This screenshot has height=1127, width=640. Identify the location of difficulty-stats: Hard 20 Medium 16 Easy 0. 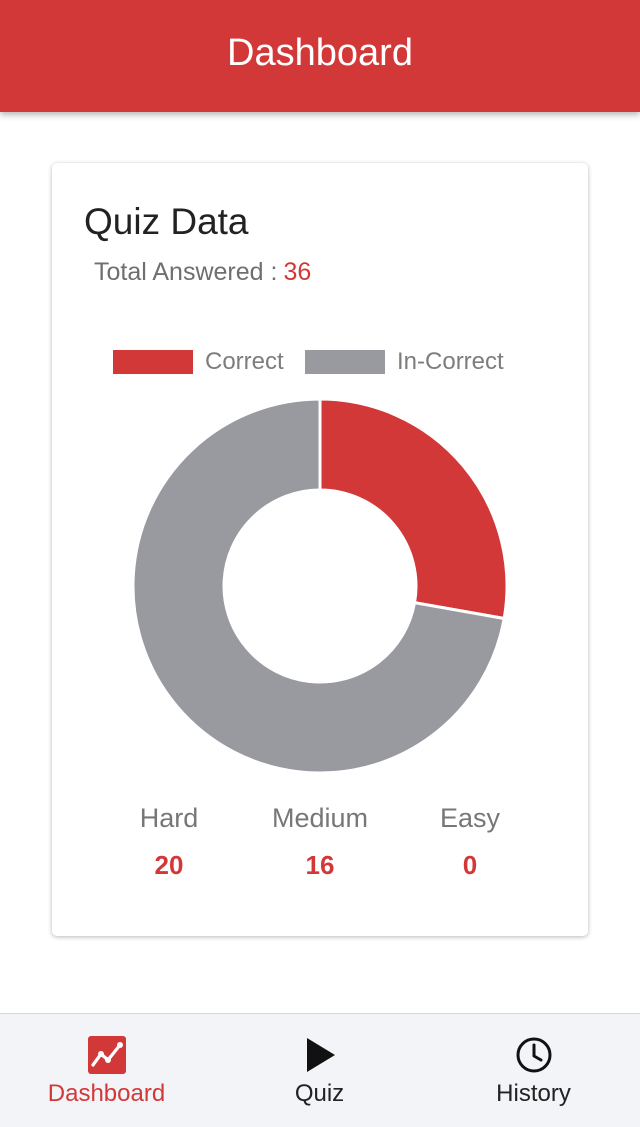
(320, 848).